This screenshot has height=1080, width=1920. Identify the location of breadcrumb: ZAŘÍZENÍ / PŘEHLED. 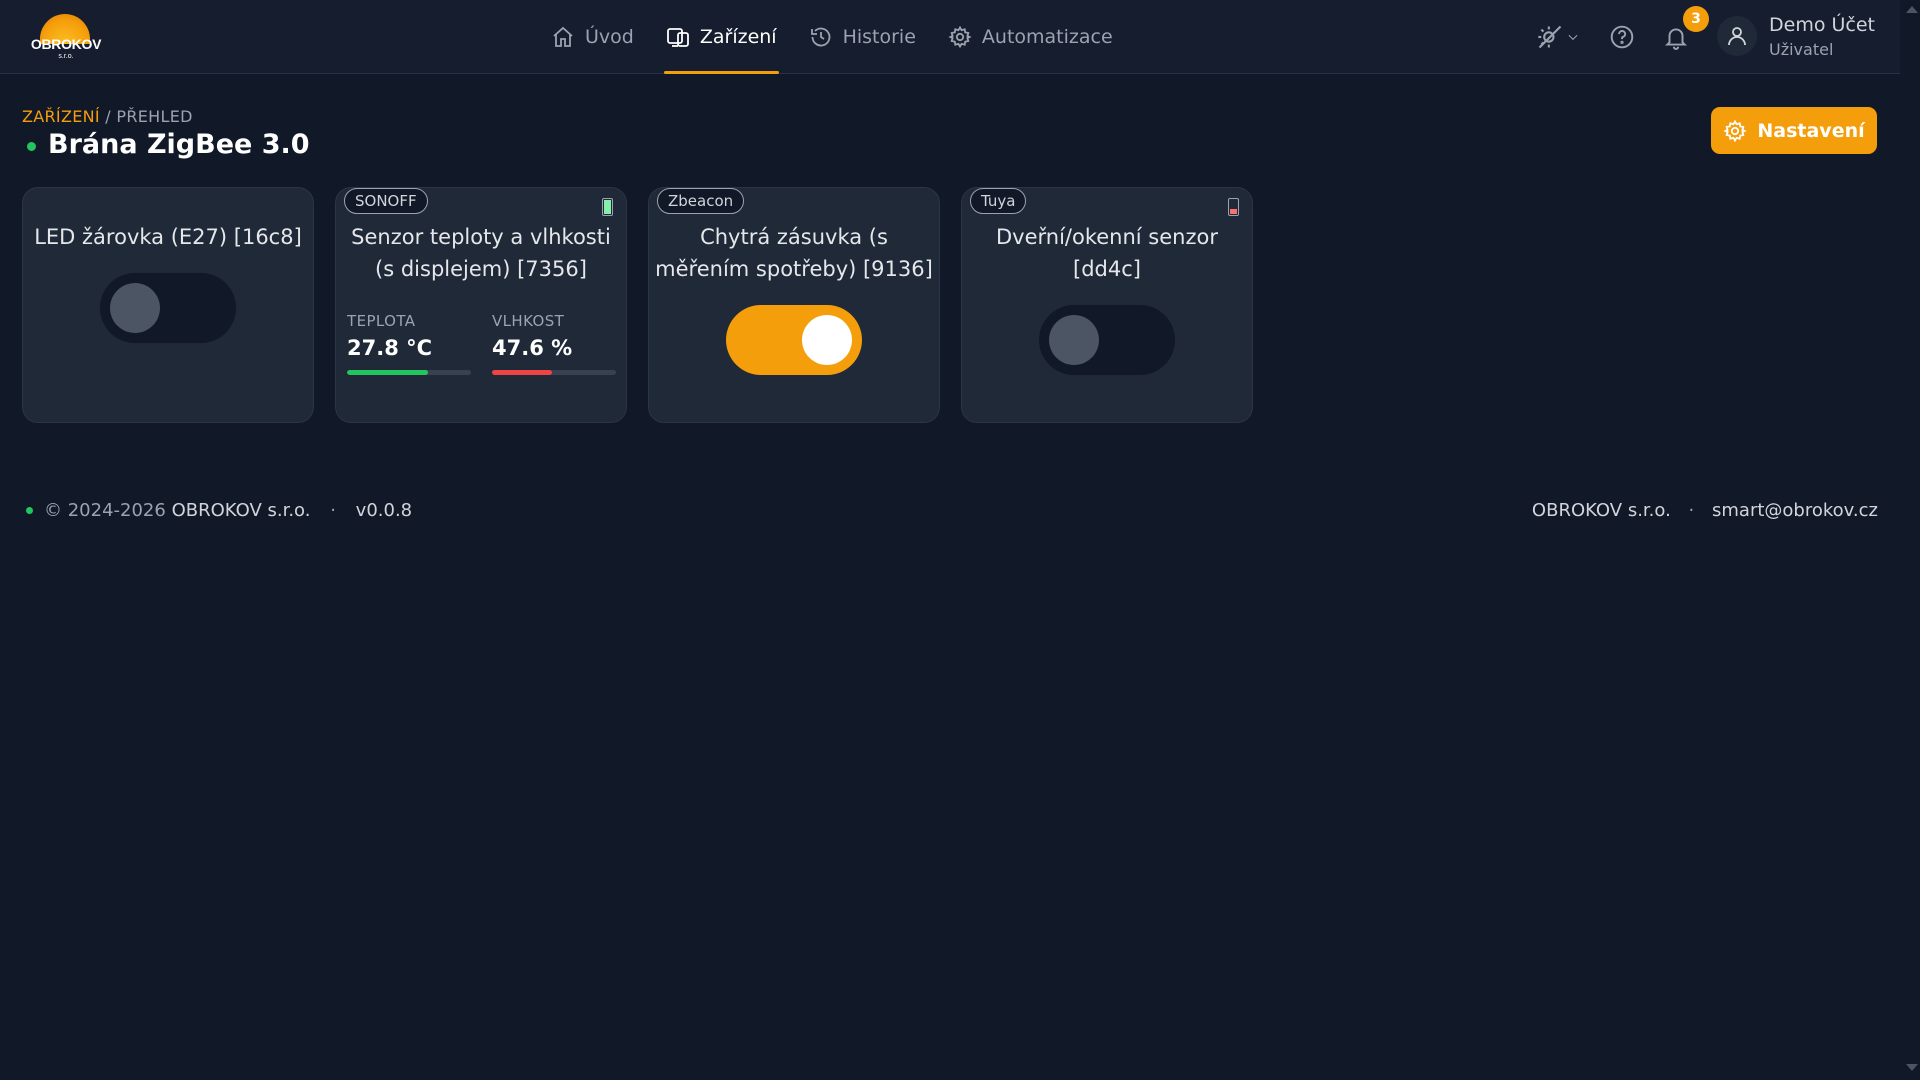
(107, 116).